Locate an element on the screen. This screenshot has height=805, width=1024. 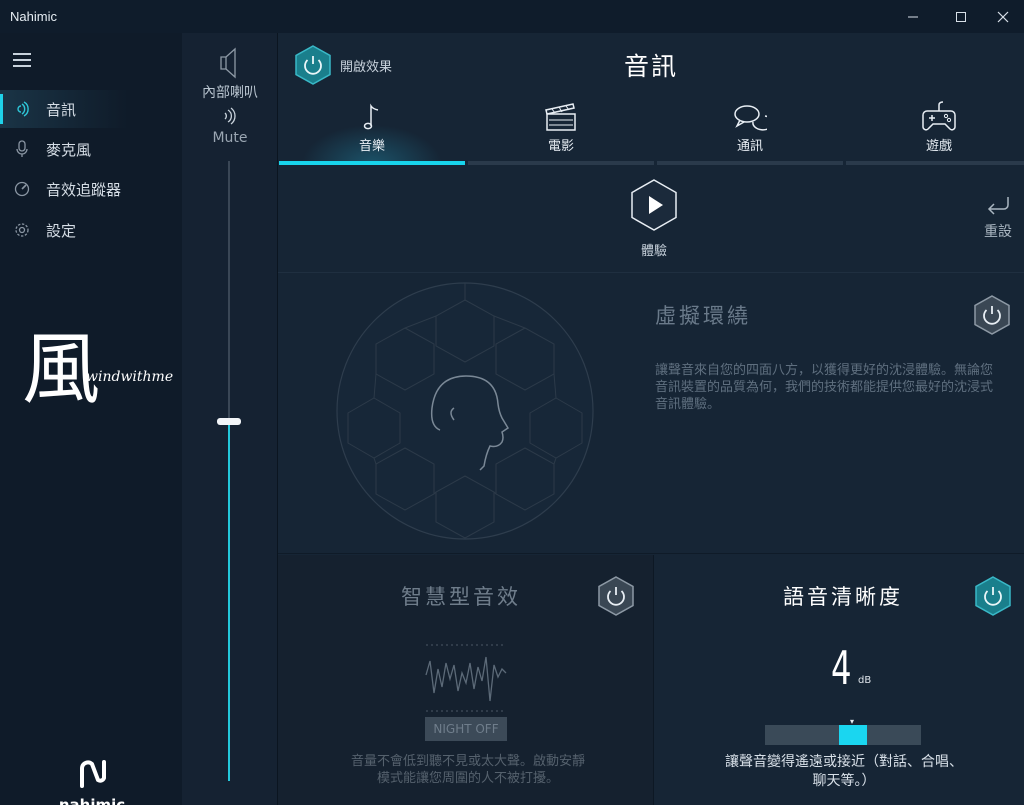
tab-label: 通訊 is located at coordinates (749, 146).